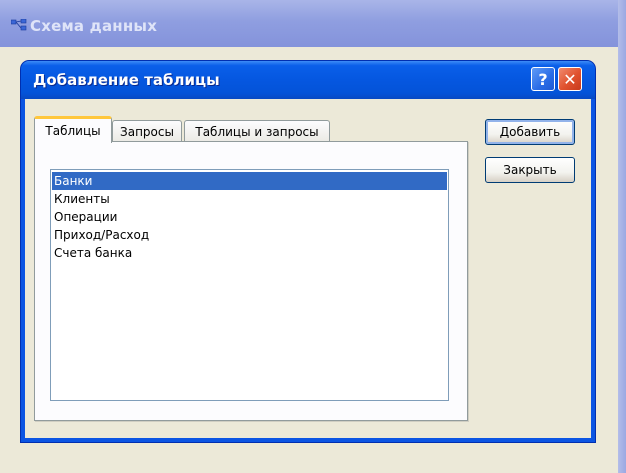 The width and height of the screenshot is (626, 473). I want to click on close-button: Закрыть, so click(530, 170).